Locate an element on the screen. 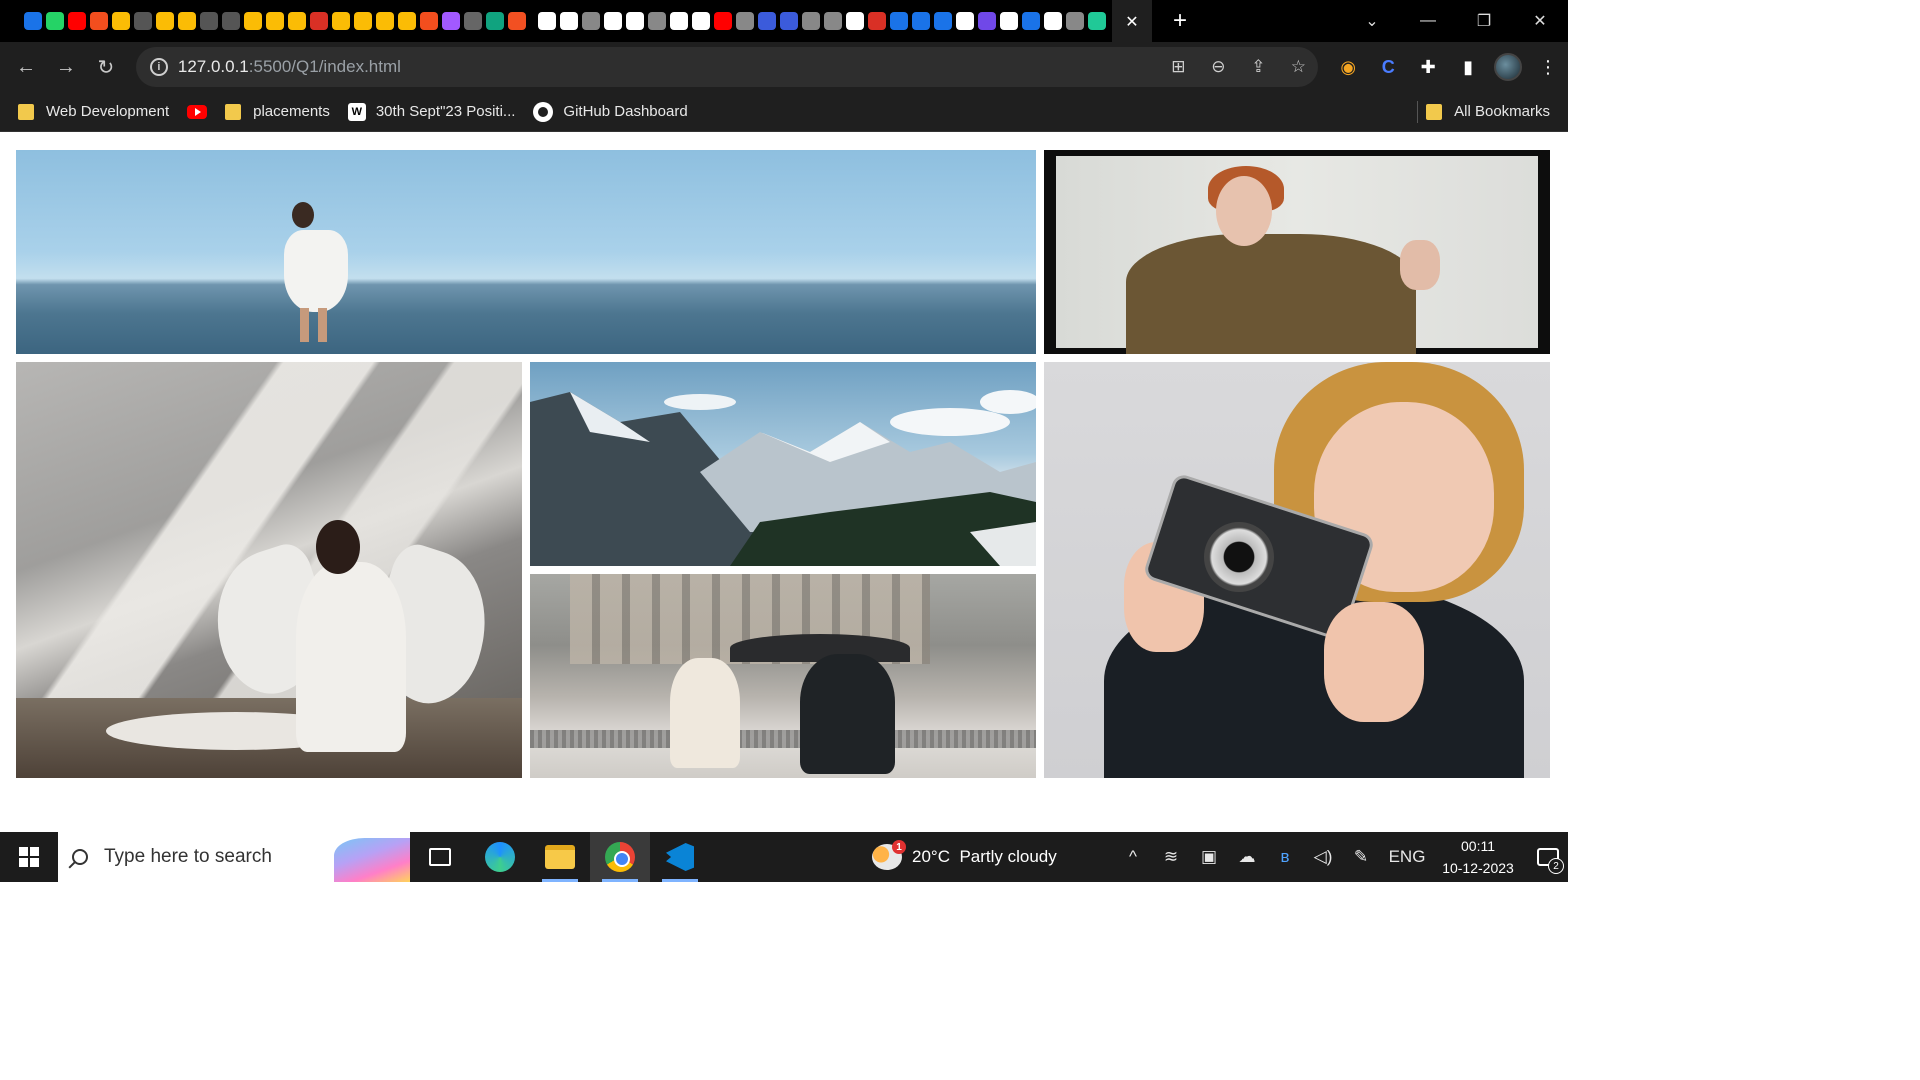  search-icon is located at coordinates (80, 857).